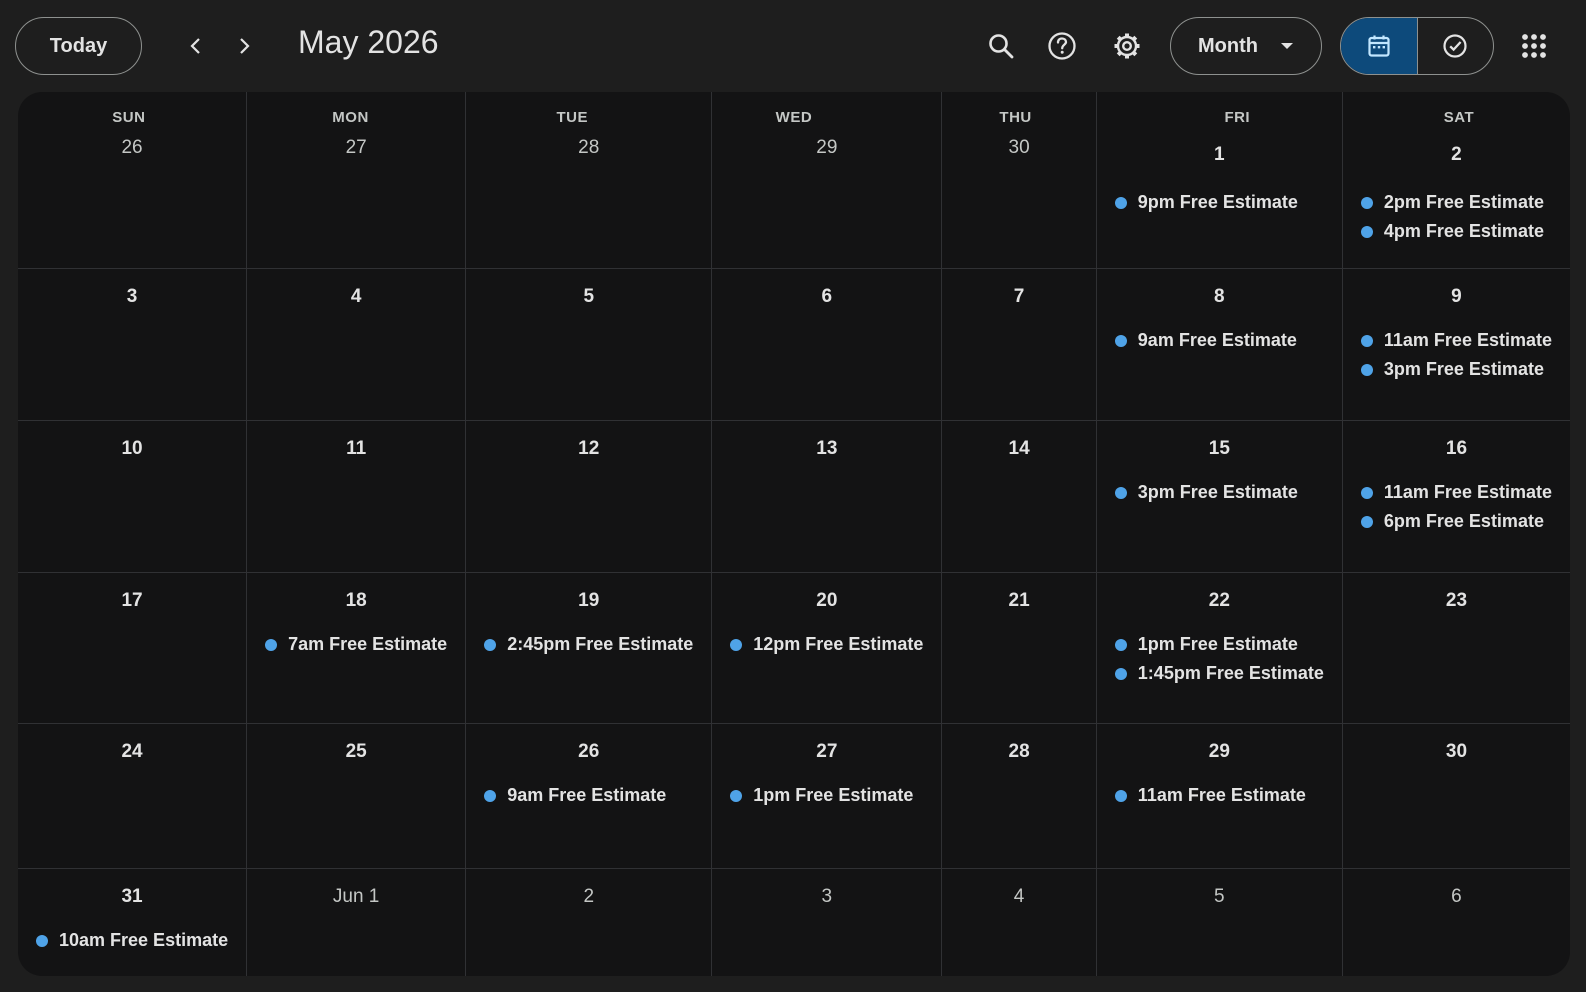 The image size is (1586, 992). I want to click on day-cell: 15 3pm Free Estimate, so click(1219, 497).